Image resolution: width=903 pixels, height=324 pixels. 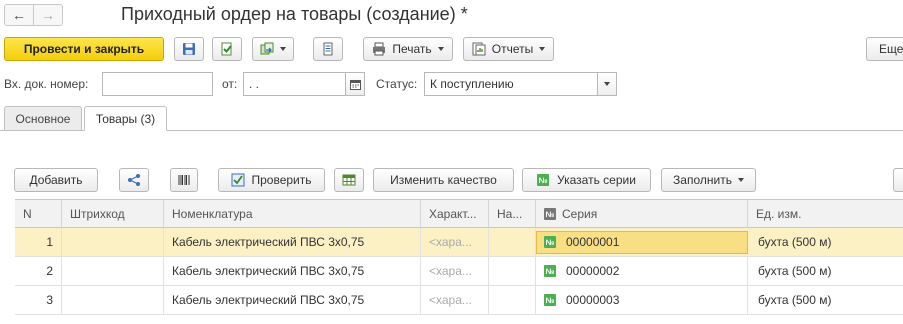 I want to click on floppy-disk-icon, so click(x=189, y=49).